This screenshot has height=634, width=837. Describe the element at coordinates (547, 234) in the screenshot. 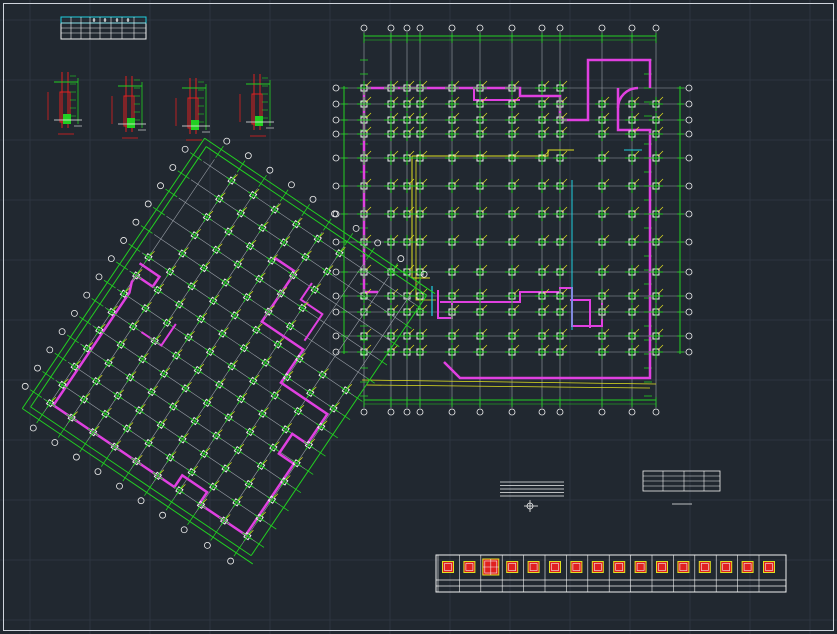

I see `beam-outline` at that location.